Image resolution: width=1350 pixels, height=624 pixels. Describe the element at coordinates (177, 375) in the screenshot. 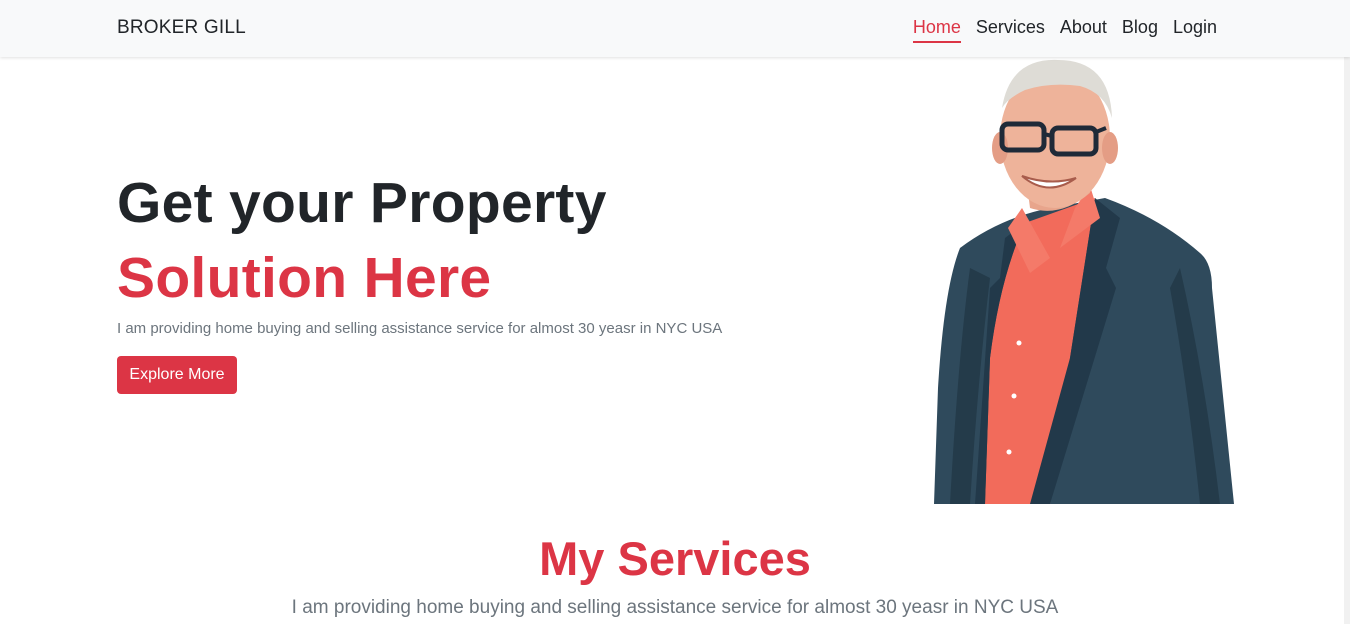

I see `explore-more-button: Explore More` at that location.